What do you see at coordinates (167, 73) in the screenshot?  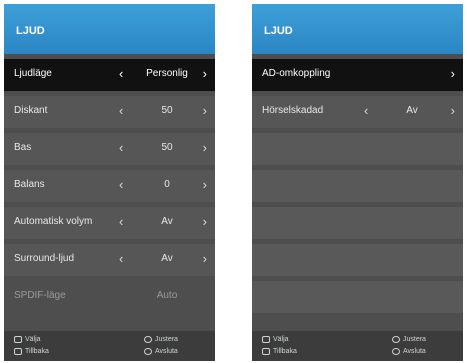 I see `menu-item-value: Personlig` at bounding box center [167, 73].